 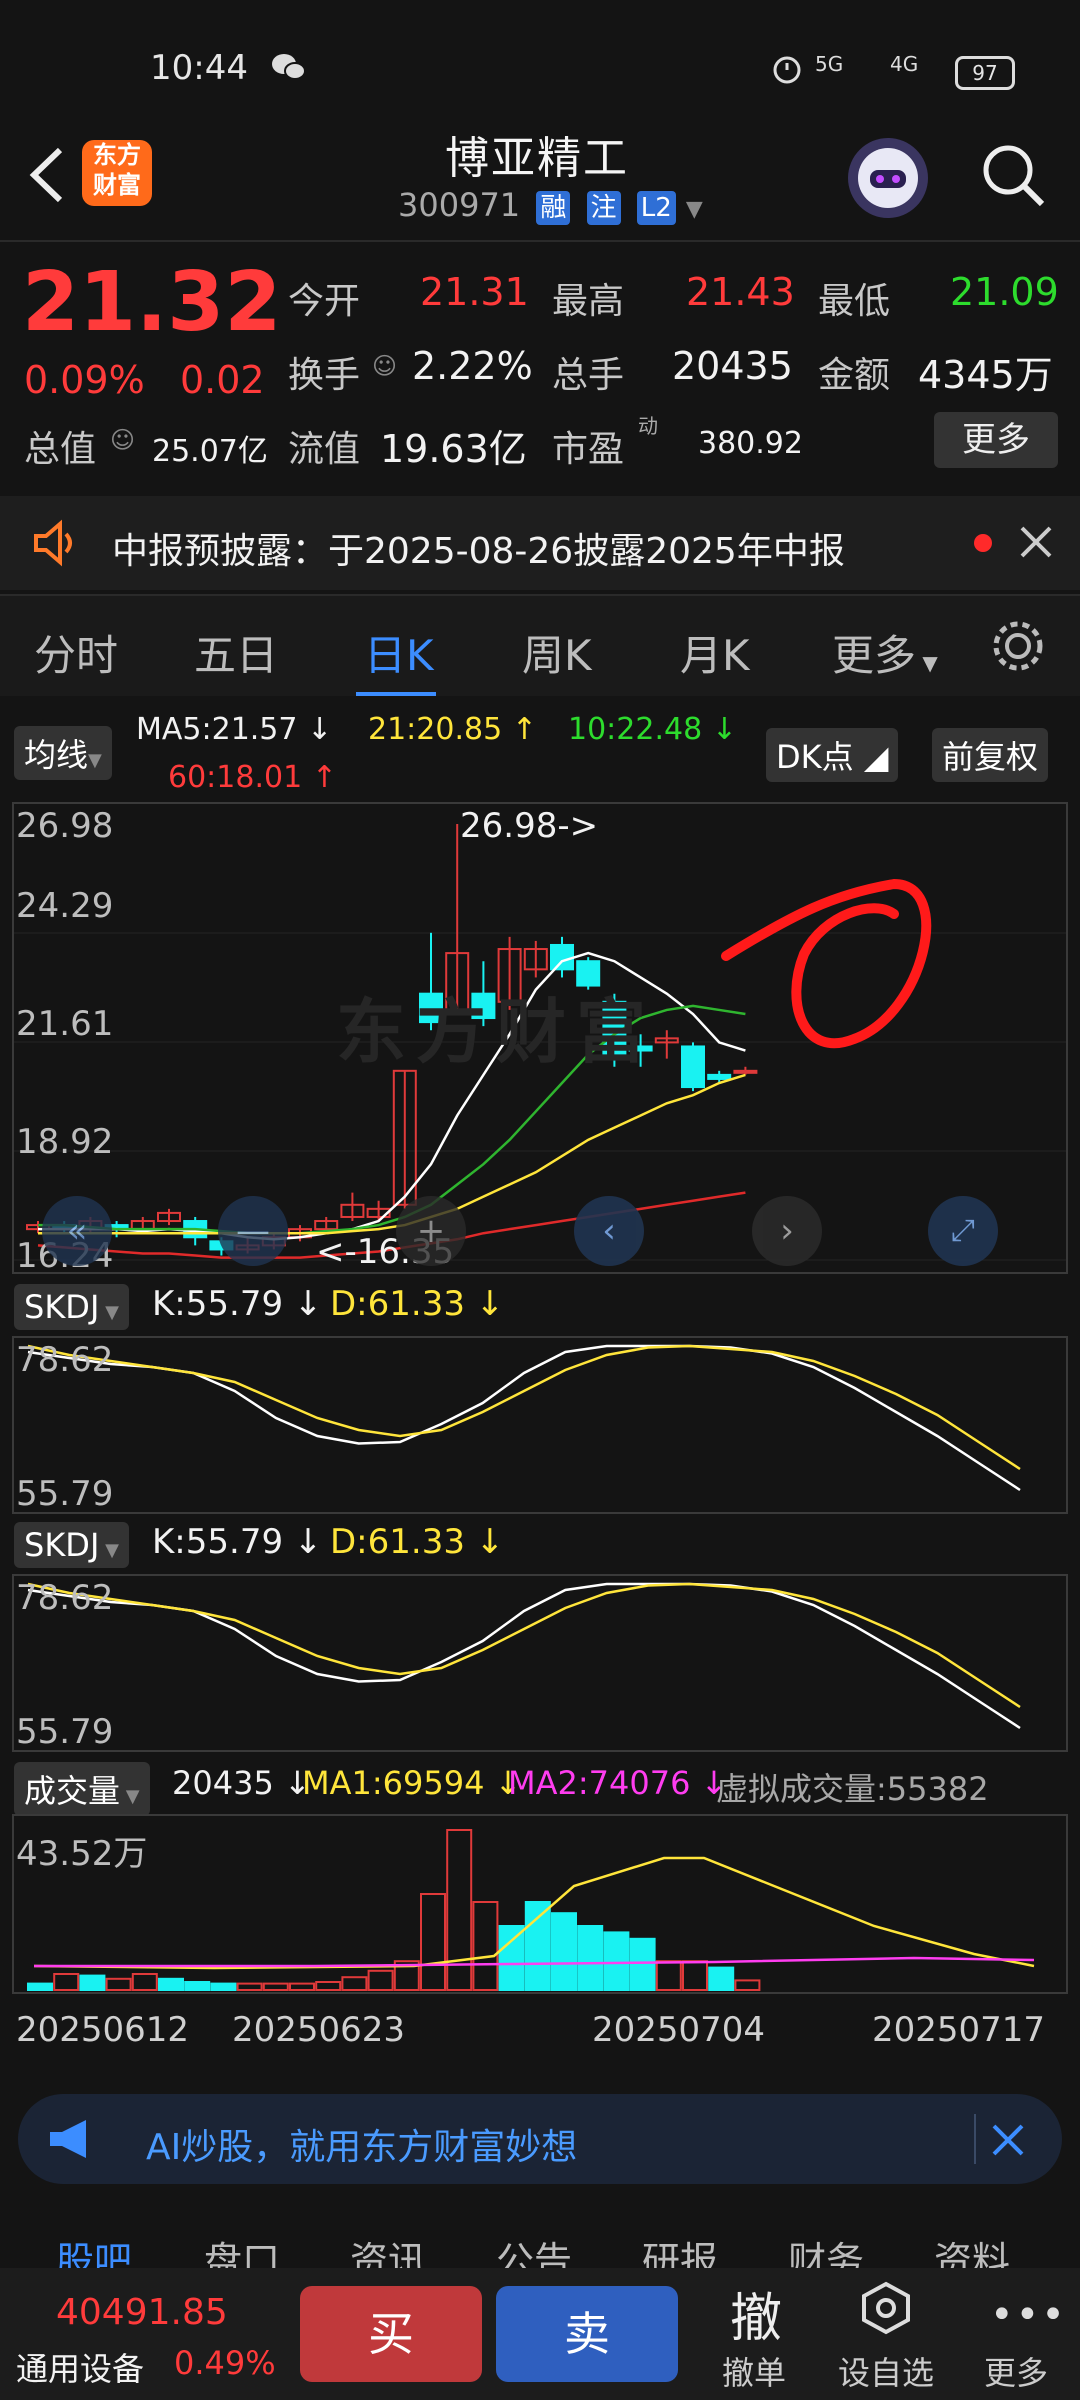 I want to click on ma5-text: MA5:21.57, so click(x=217, y=729).